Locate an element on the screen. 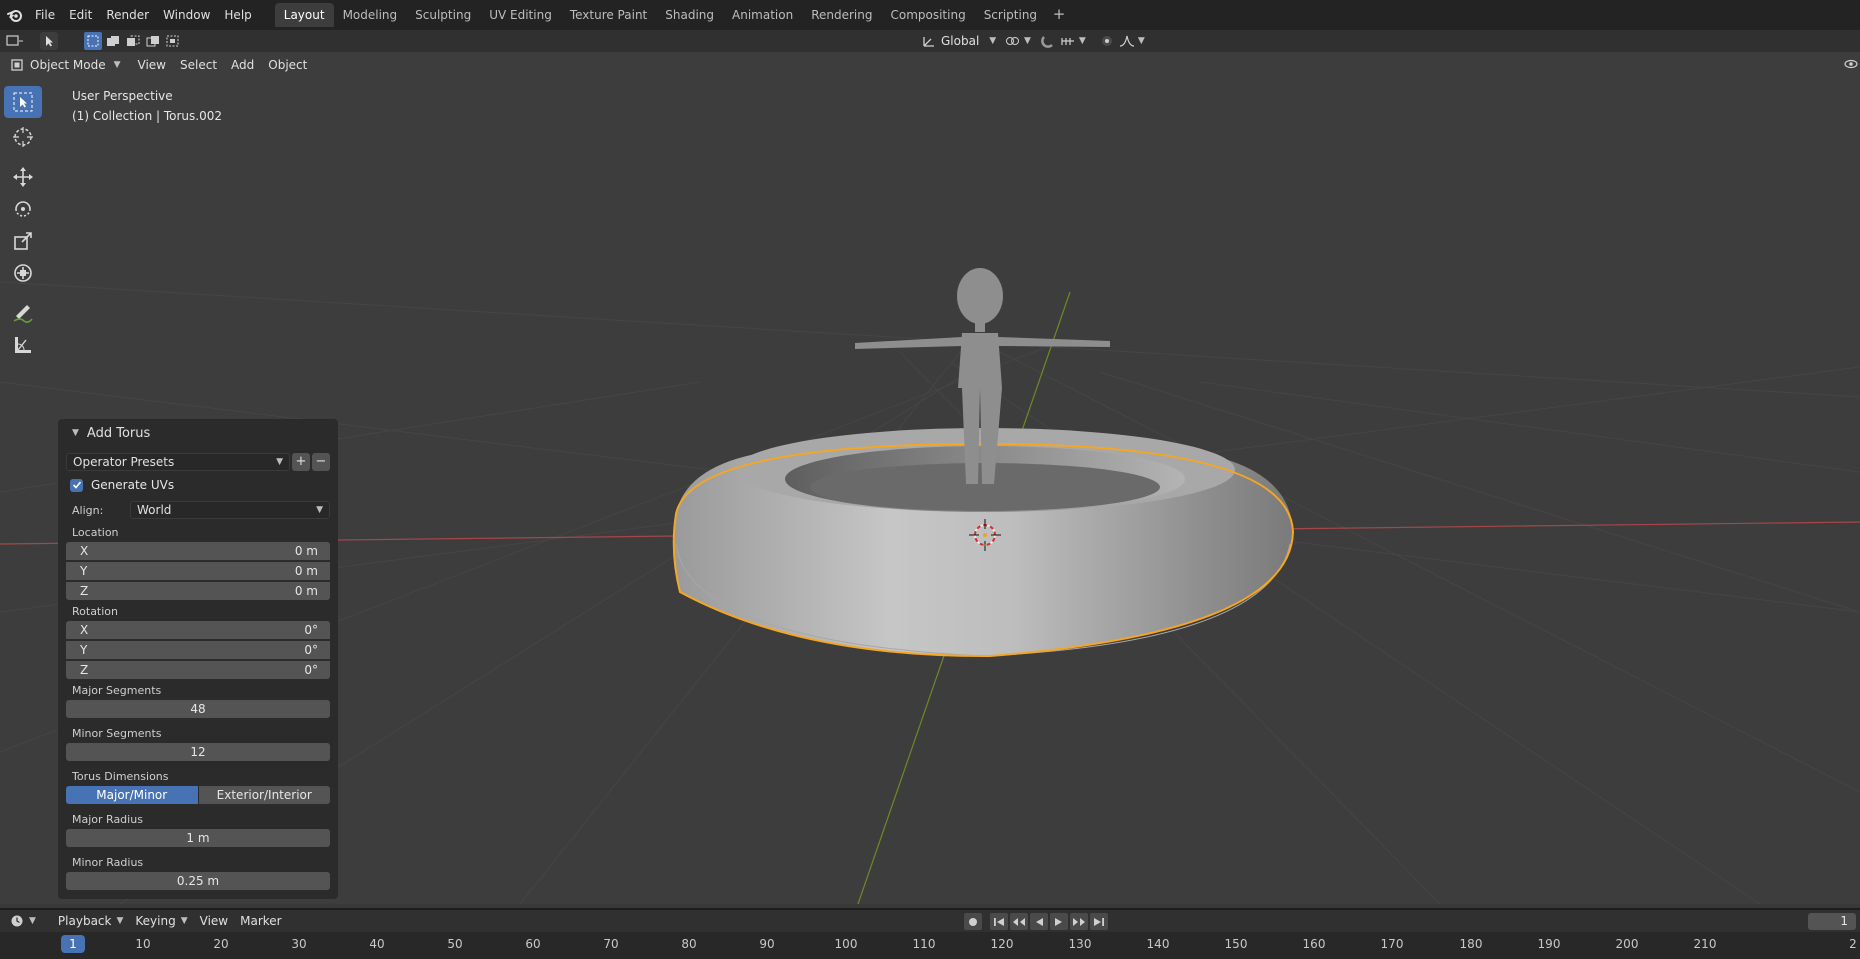 The width and height of the screenshot is (1860, 959). generate-uvs-checkbox is located at coordinates (76, 485).